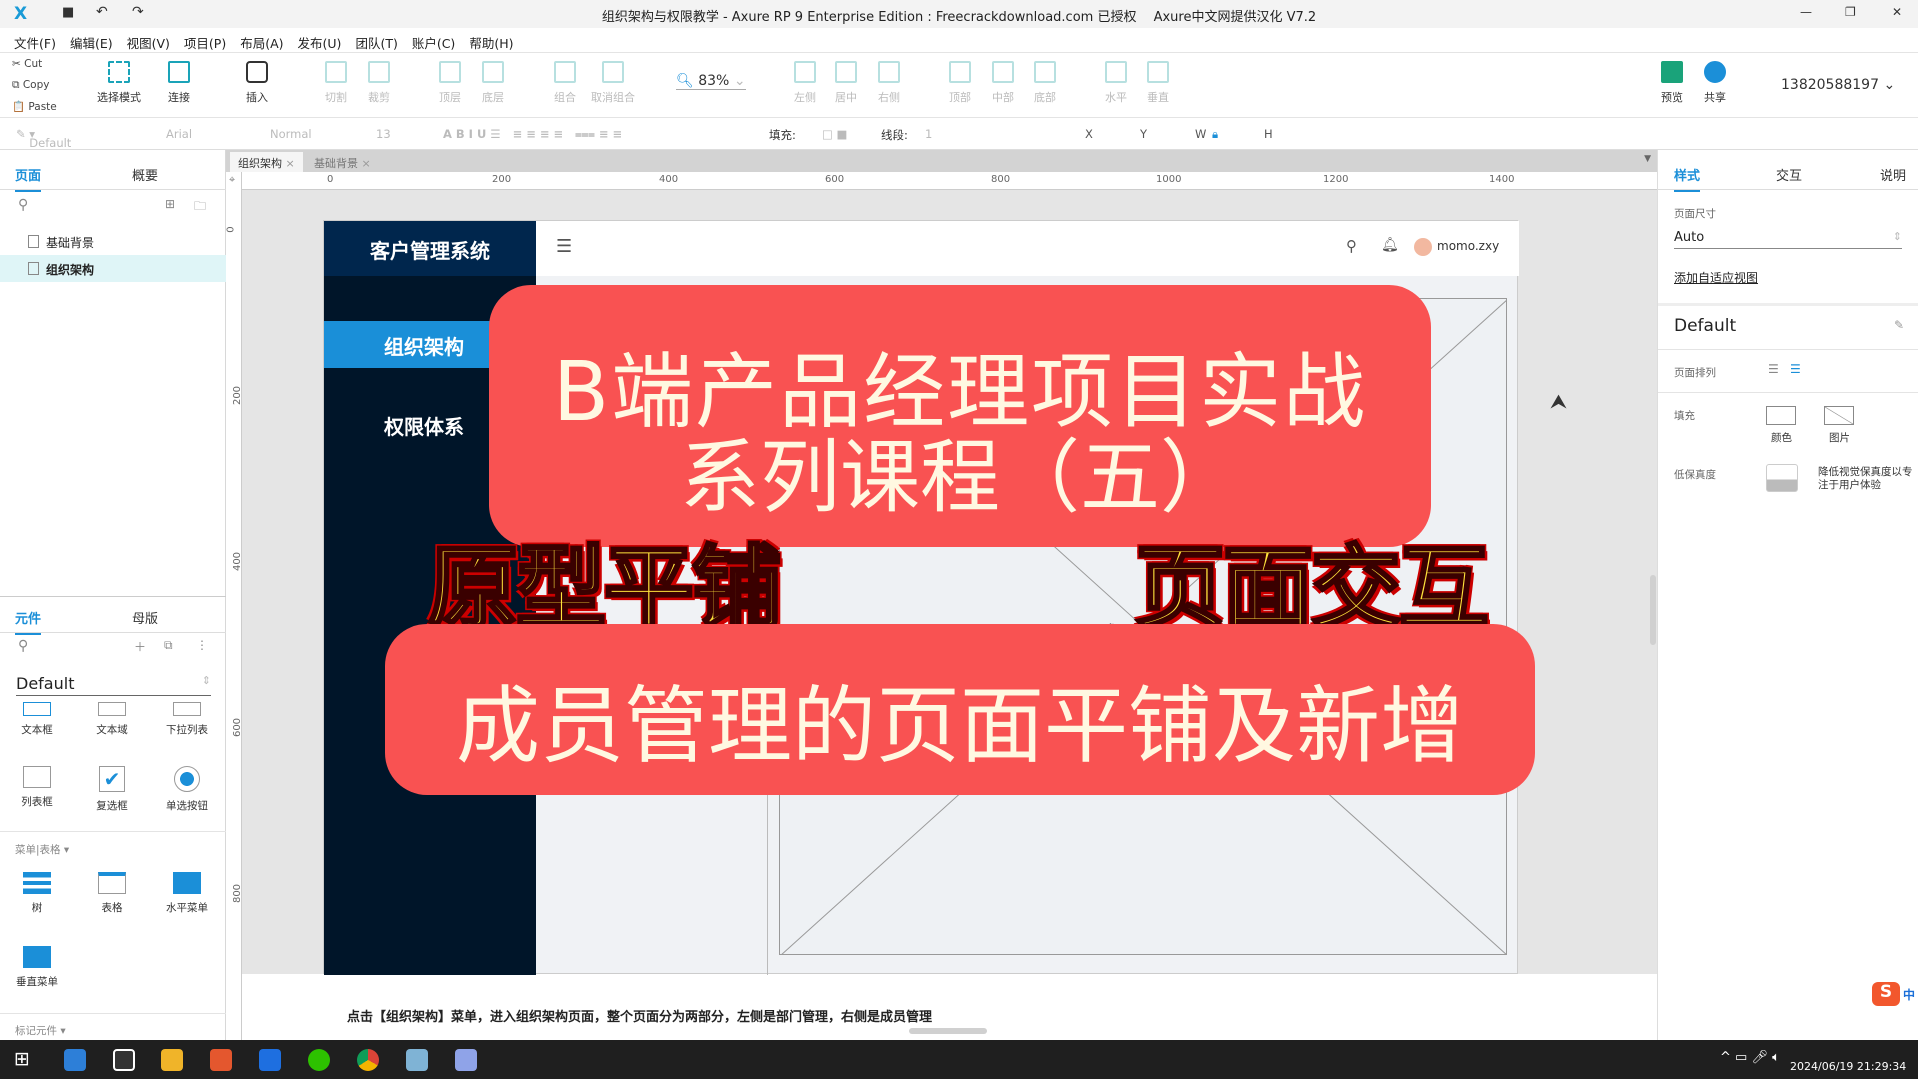 This screenshot has width=1918, height=1079. I want to click on add-page-icon: ⊞, so click(170, 204).